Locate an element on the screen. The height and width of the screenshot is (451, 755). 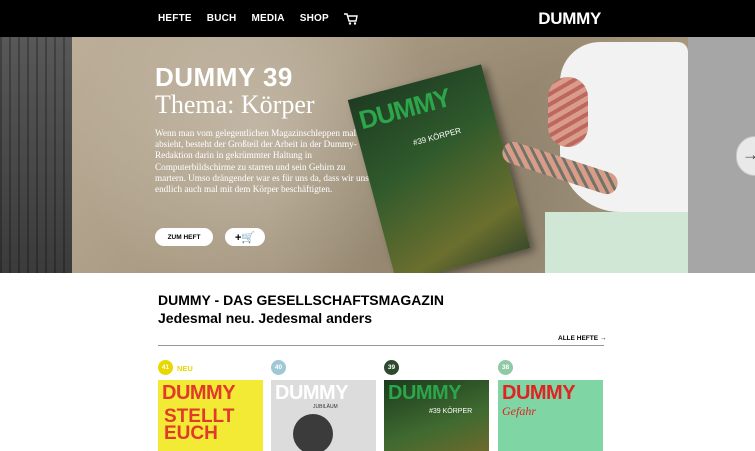
section-headline: DUMMY - DAS GESELLSCHAFTSMAGAZIN is located at coordinates (301, 300).